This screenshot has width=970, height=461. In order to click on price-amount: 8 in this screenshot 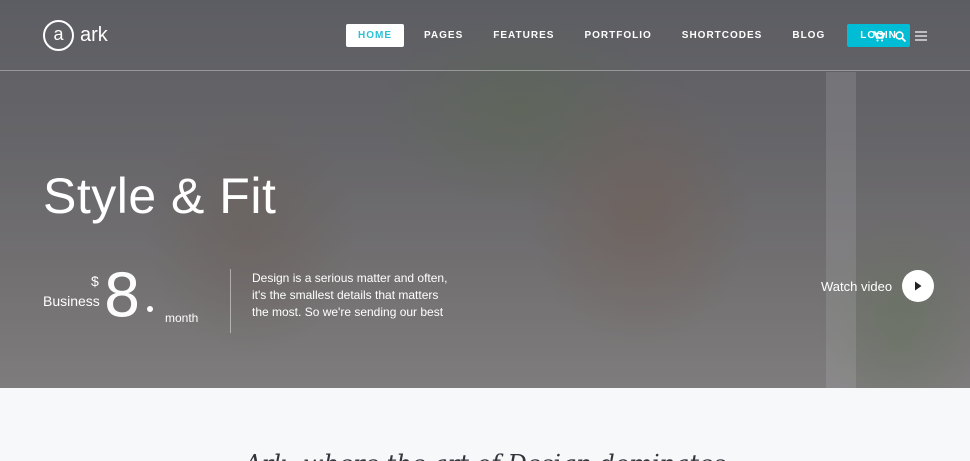, I will do `click(122, 296)`.